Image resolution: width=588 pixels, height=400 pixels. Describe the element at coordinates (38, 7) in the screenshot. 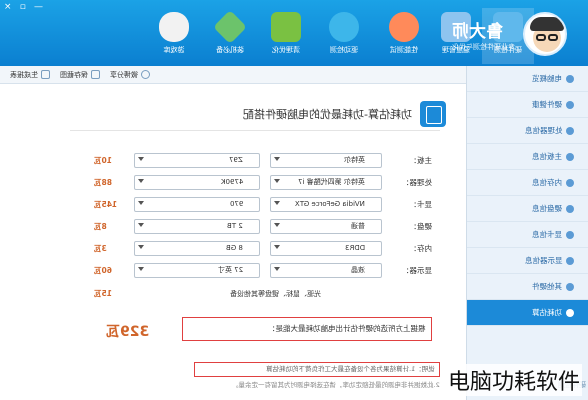

I see `minimize-icon: —` at that location.